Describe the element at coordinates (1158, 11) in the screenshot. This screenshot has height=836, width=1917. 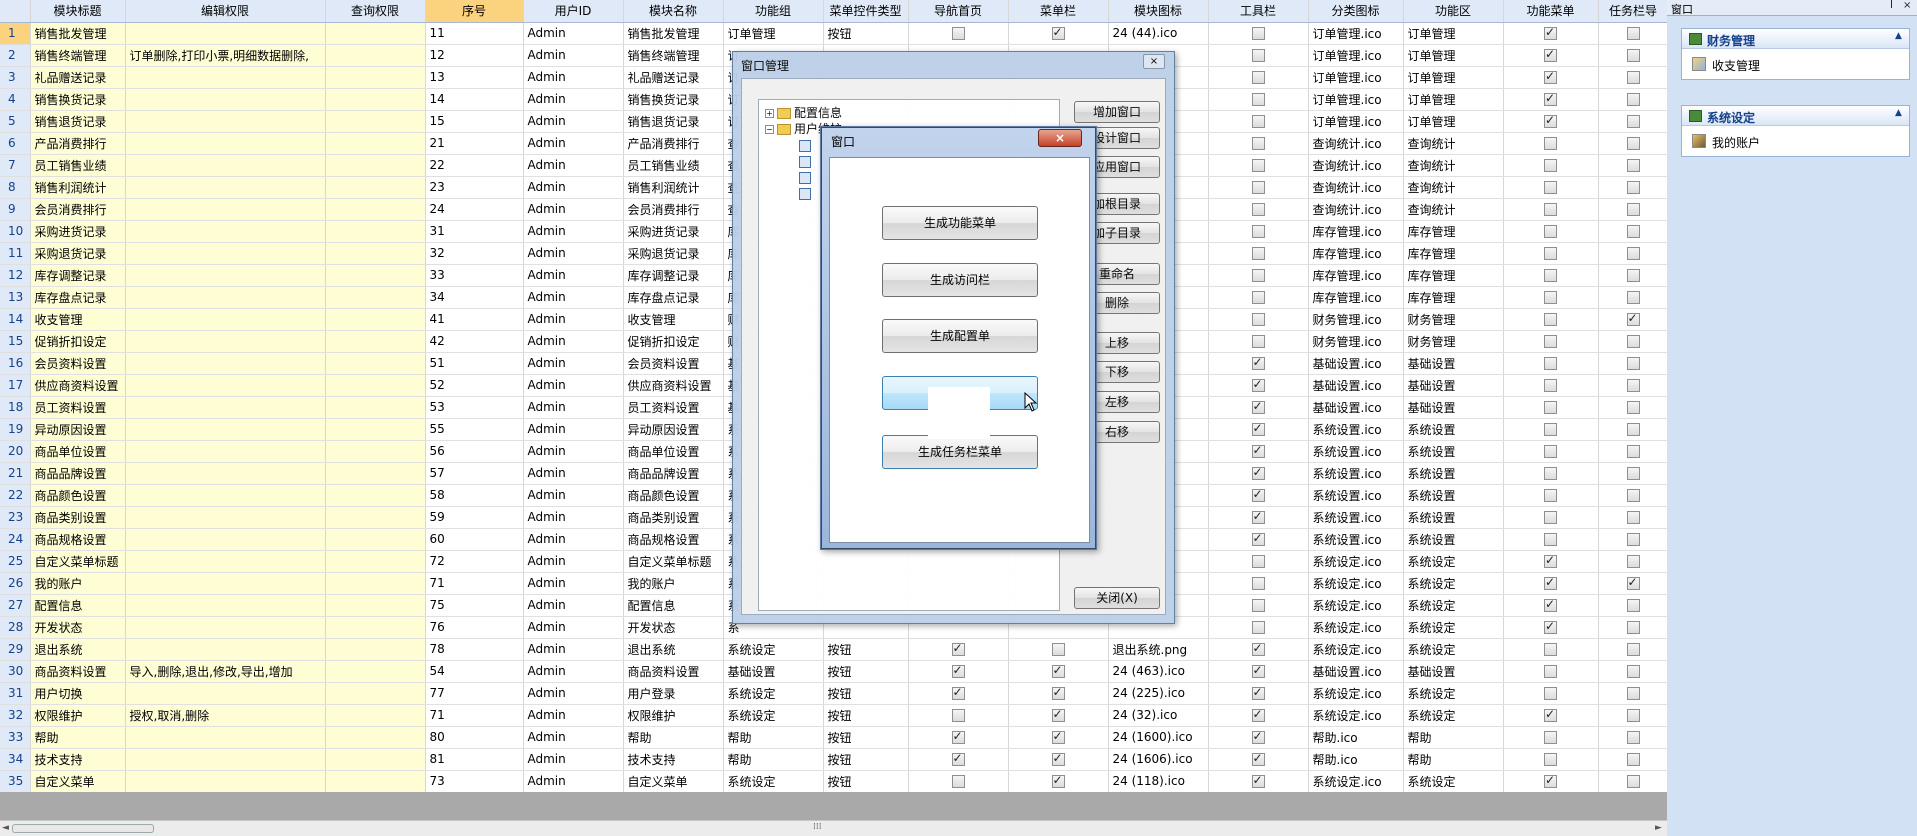
I see `column-header: 模块图标` at that location.